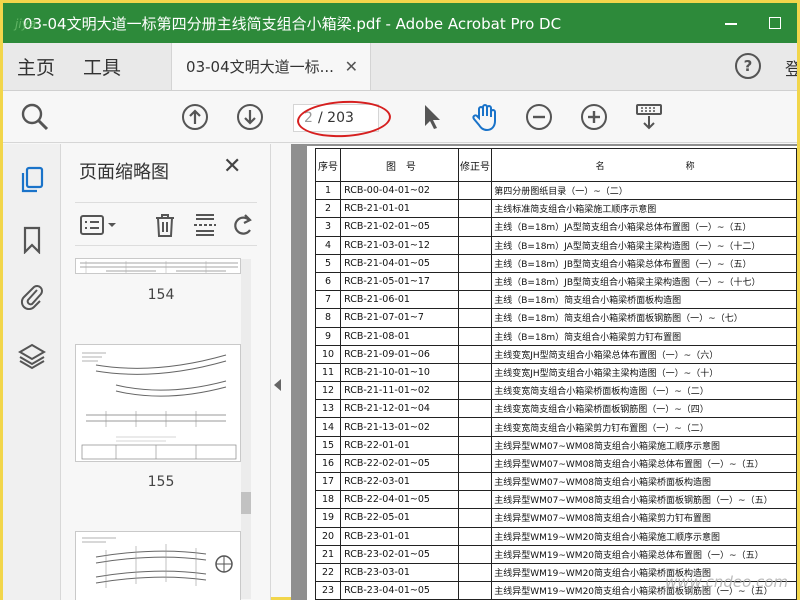 Image resolution: width=800 pixels, height=600 pixels. Describe the element at coordinates (328, 263) in the screenshot. I see `row-number: 5` at that location.